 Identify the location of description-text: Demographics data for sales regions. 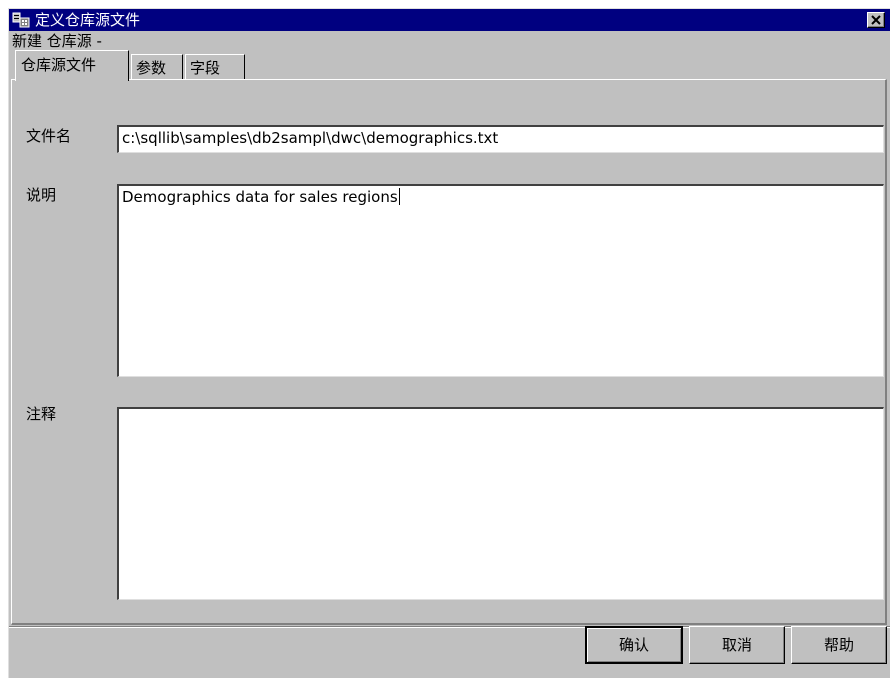
(260, 197).